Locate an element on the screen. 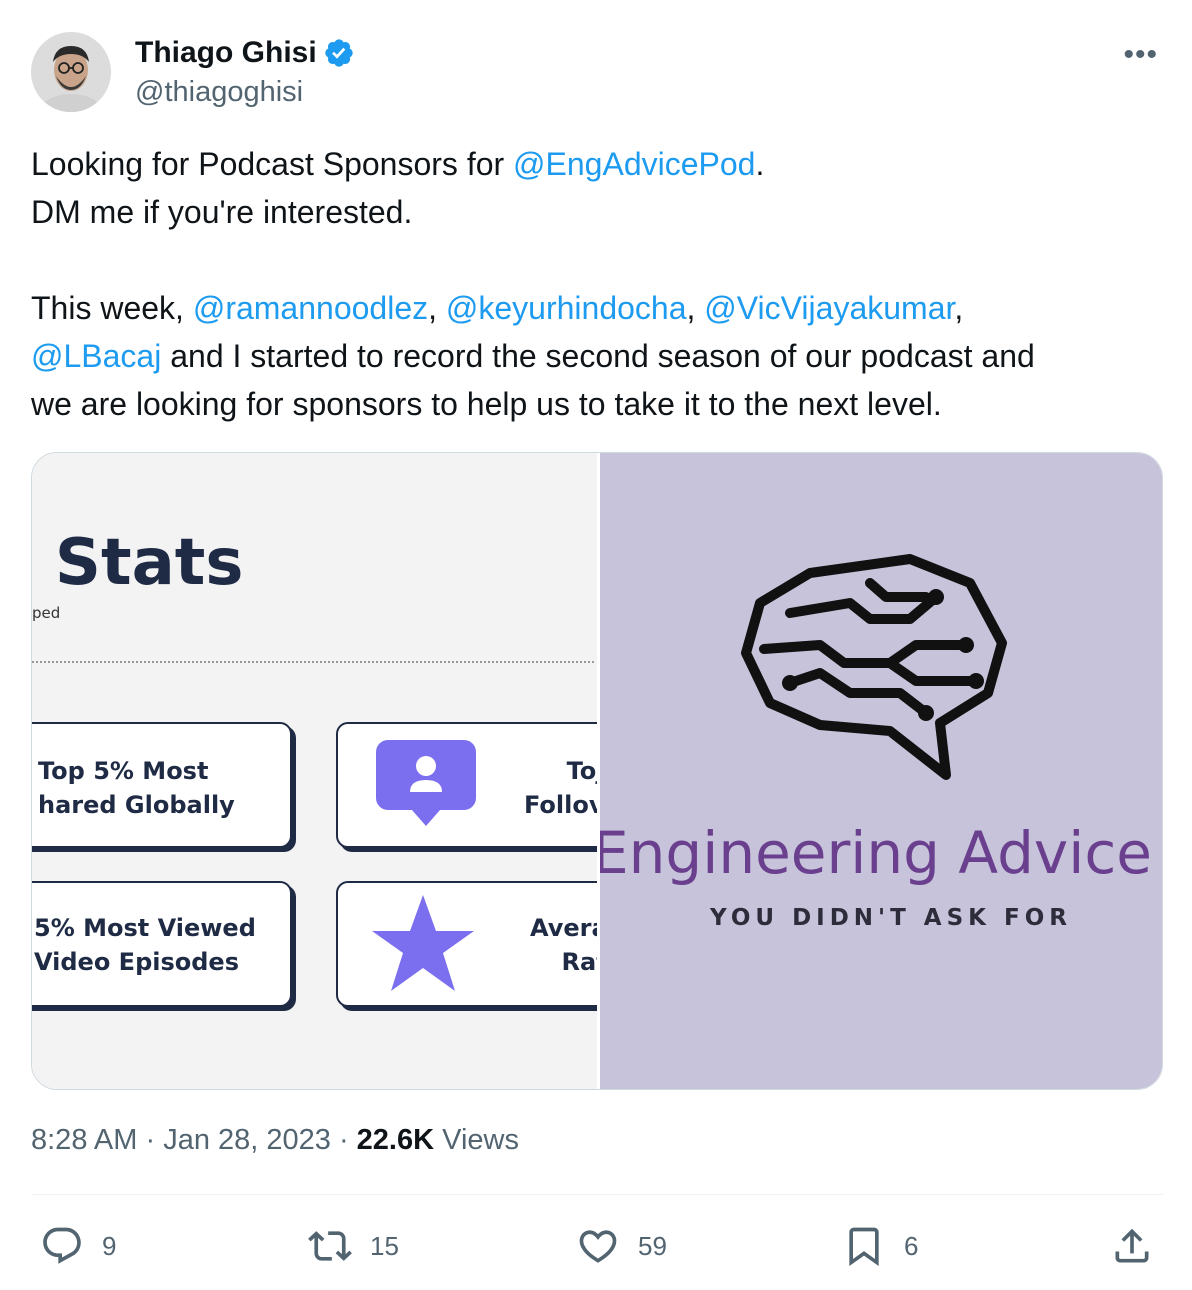  stat-card-shared: Top 5% Most hared Globally is located at coordinates (162, 785).